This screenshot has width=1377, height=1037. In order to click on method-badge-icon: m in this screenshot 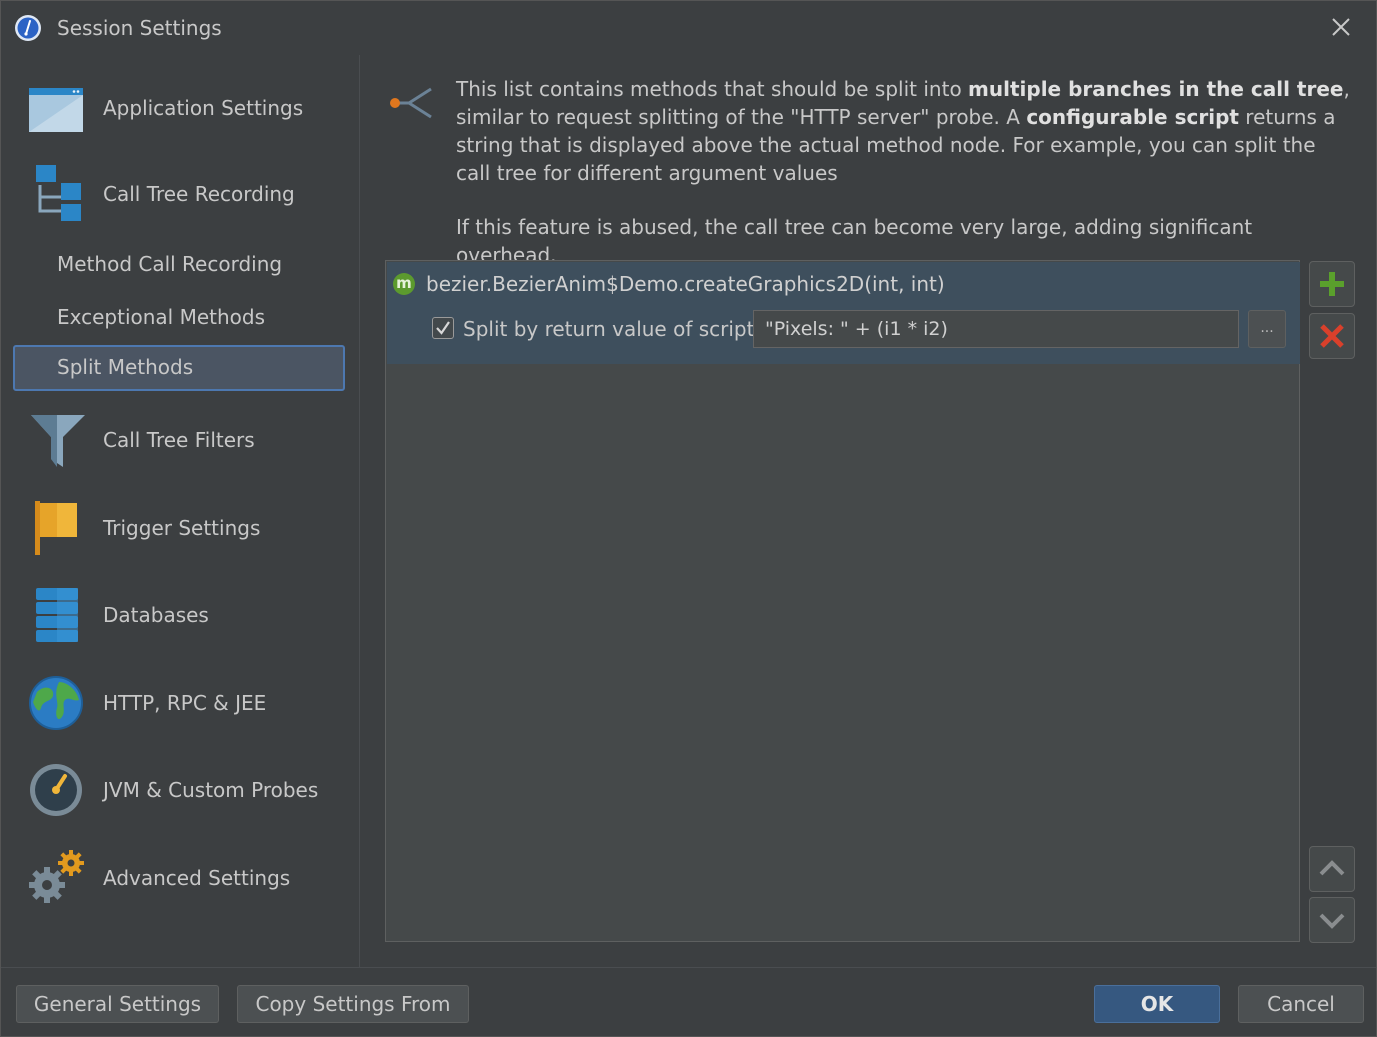, I will do `click(404, 284)`.